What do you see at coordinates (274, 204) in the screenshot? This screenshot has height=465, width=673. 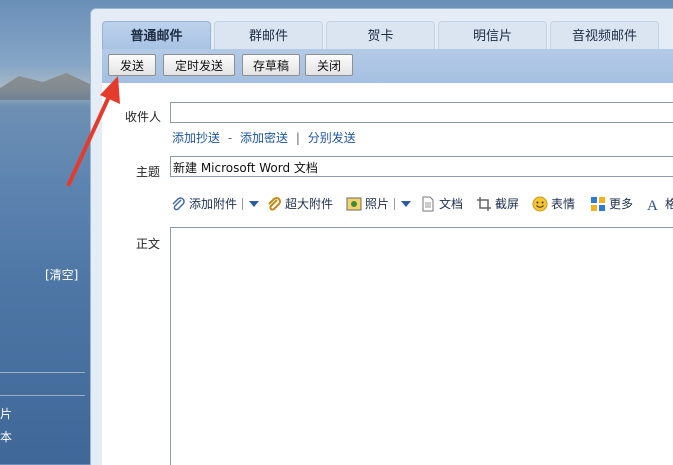 I see `paperclip-large-icon` at bounding box center [274, 204].